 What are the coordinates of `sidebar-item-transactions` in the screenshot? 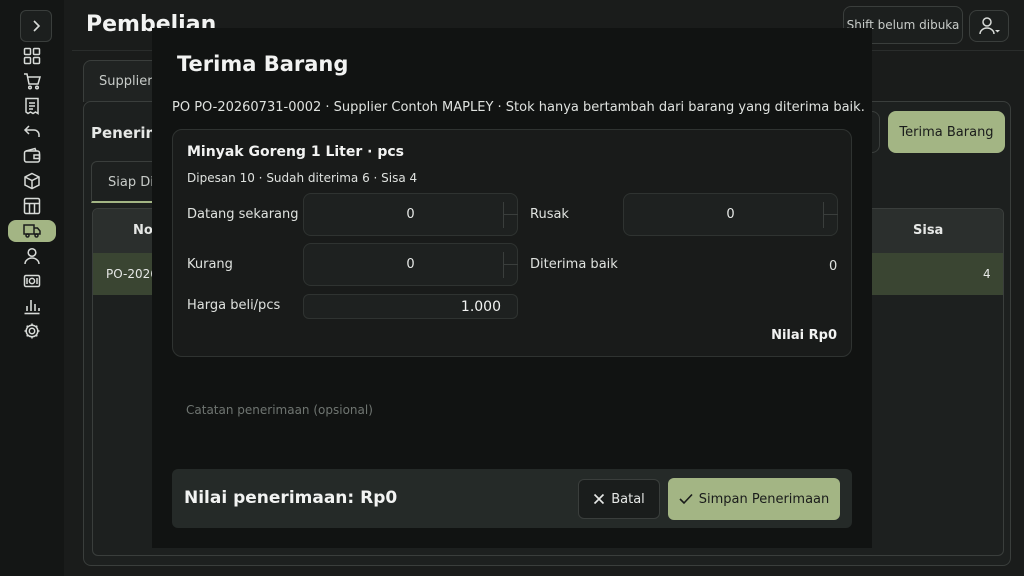 It's located at (32, 106).